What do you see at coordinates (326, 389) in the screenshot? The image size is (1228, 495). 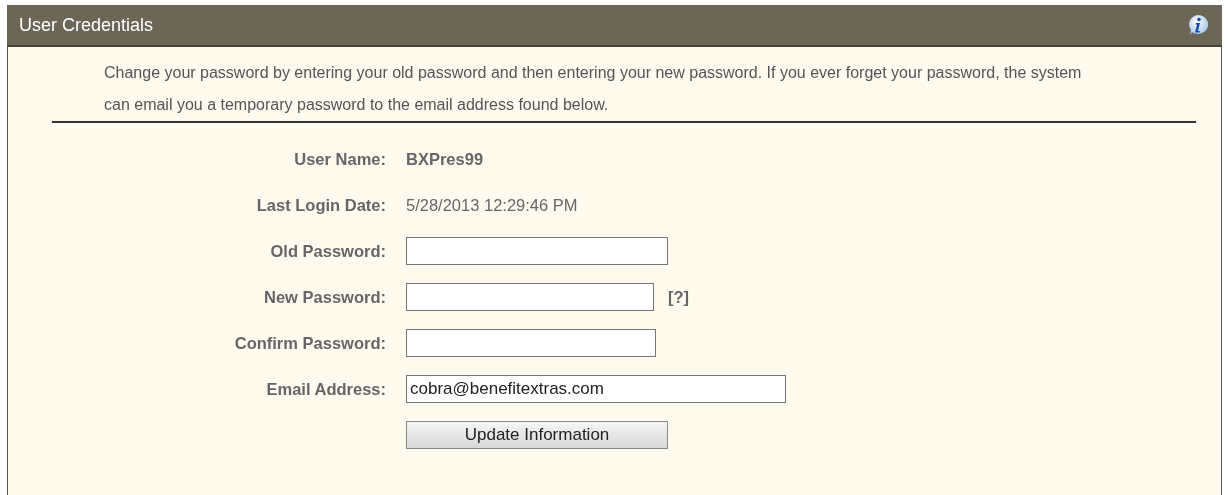 I see `field-label: Email Address:` at bounding box center [326, 389].